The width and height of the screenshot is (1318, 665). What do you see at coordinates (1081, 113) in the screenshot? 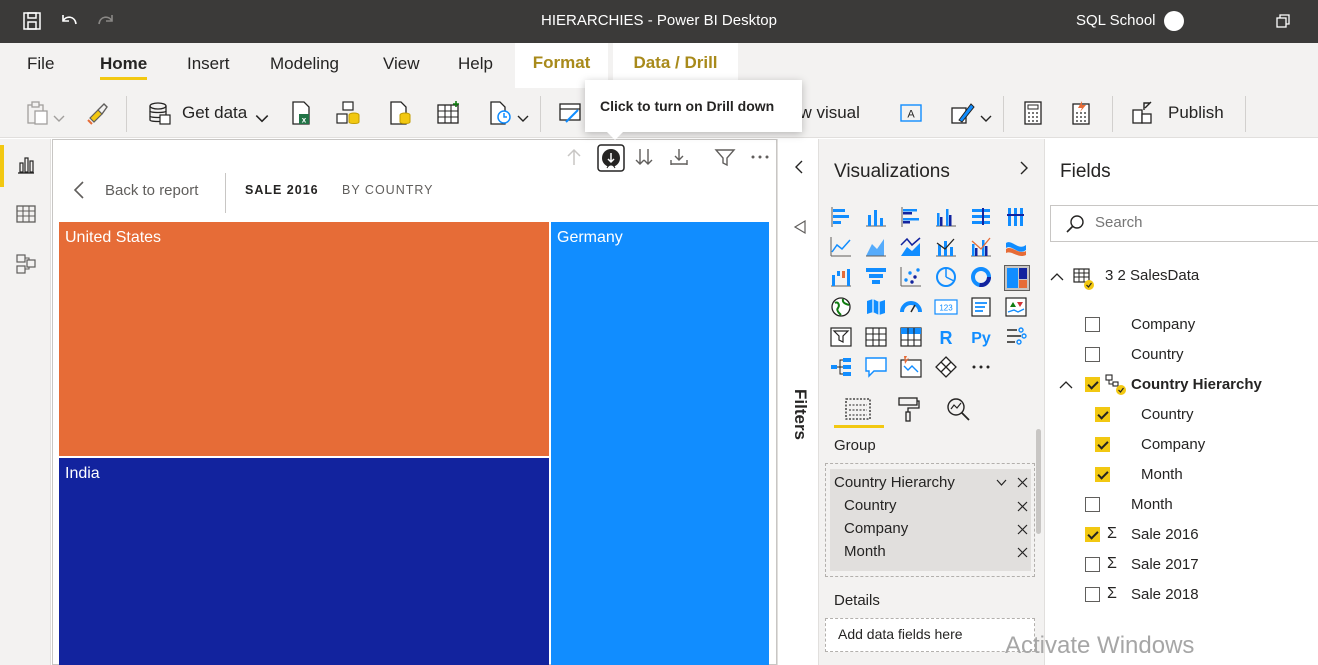
I see `quick-measure-icon` at bounding box center [1081, 113].